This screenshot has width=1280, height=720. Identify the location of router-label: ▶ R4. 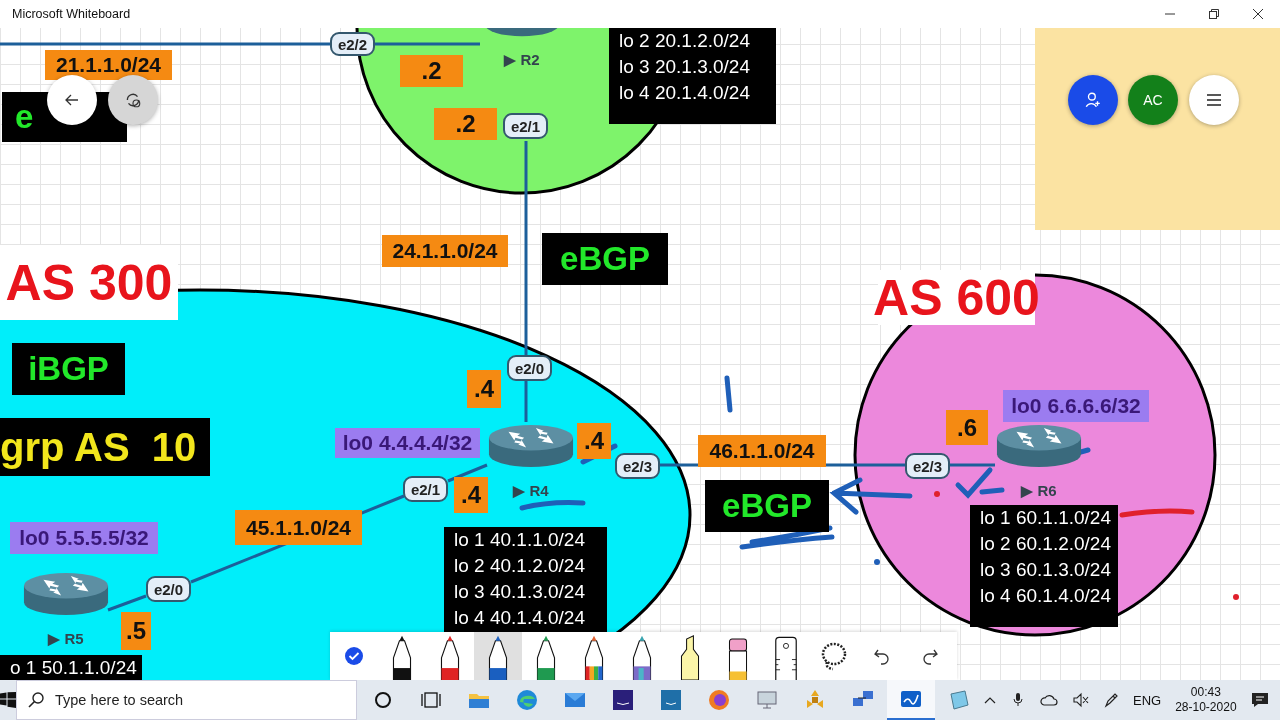
(531, 491).